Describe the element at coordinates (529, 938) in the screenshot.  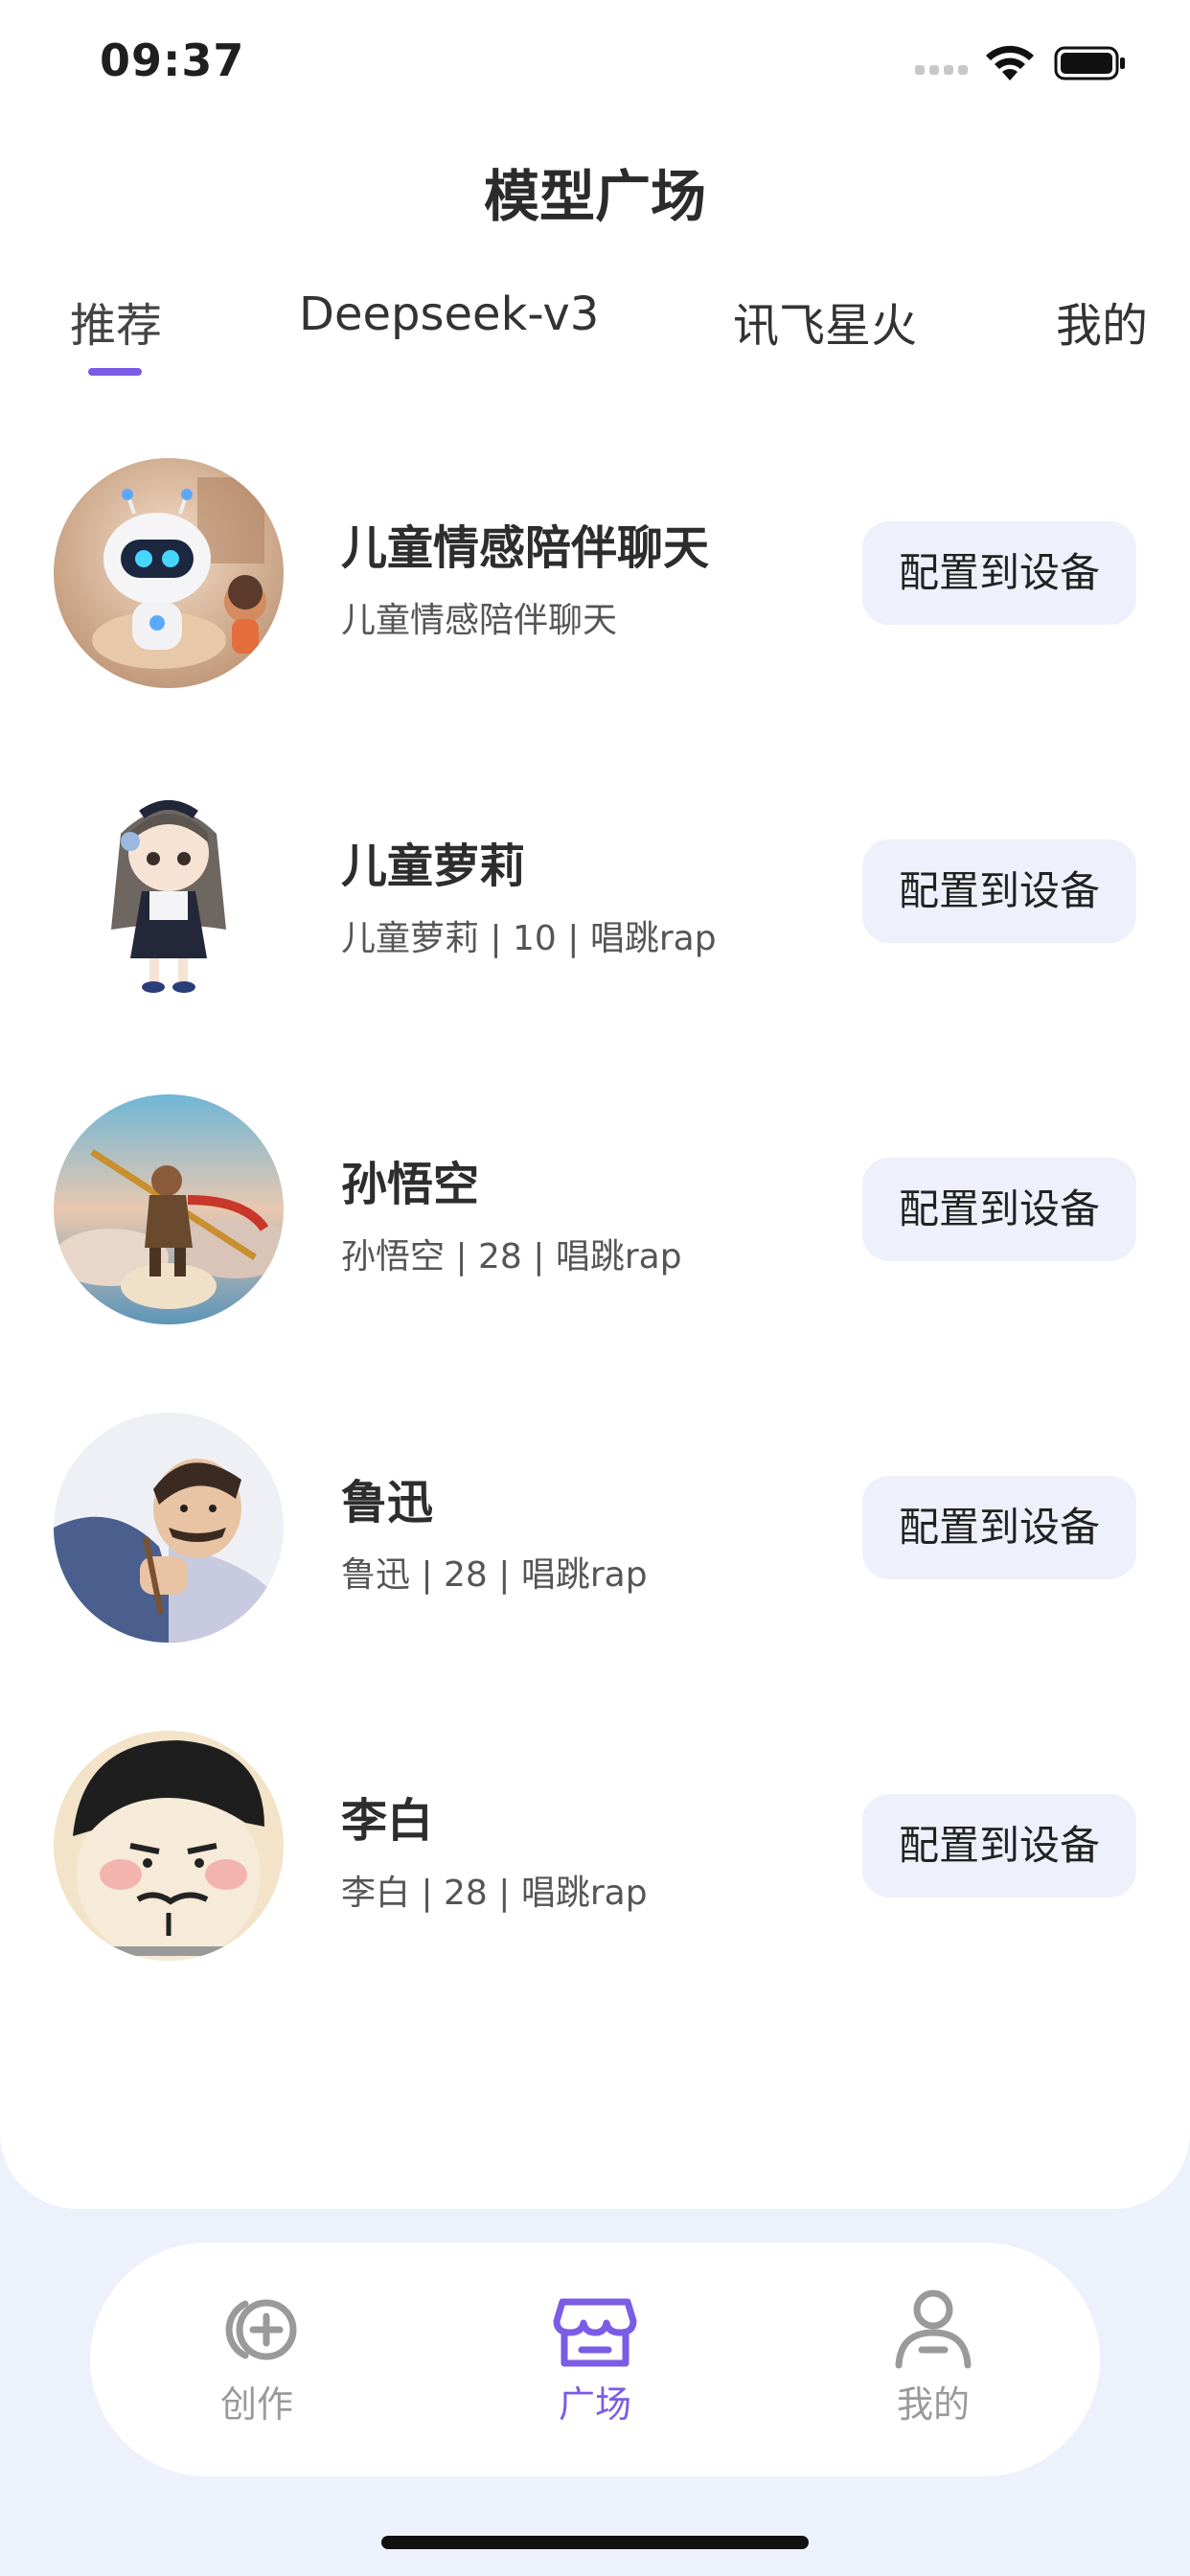
I see `model-desc: 儿童萝莉 | 10 | 唱跳rap` at that location.